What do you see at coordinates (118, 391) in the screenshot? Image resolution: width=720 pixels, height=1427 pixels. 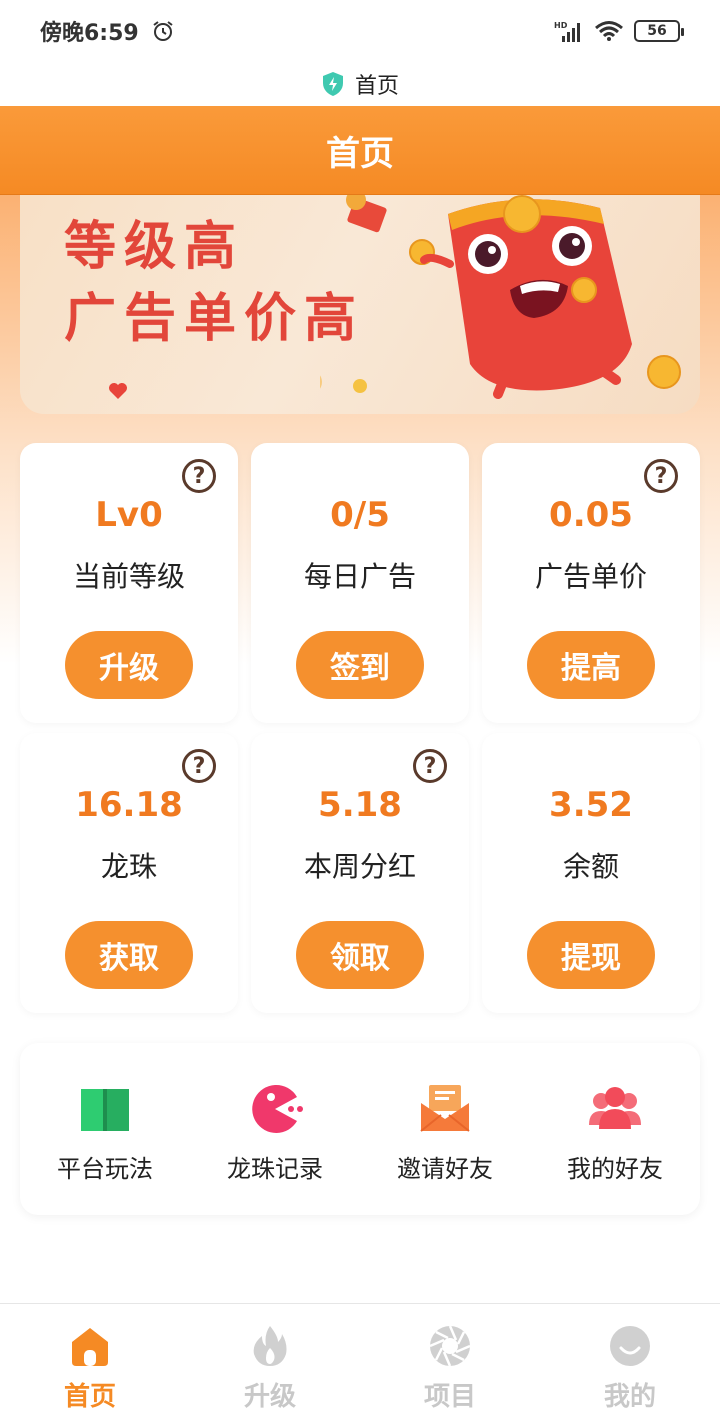 I see `heart-icon` at bounding box center [118, 391].